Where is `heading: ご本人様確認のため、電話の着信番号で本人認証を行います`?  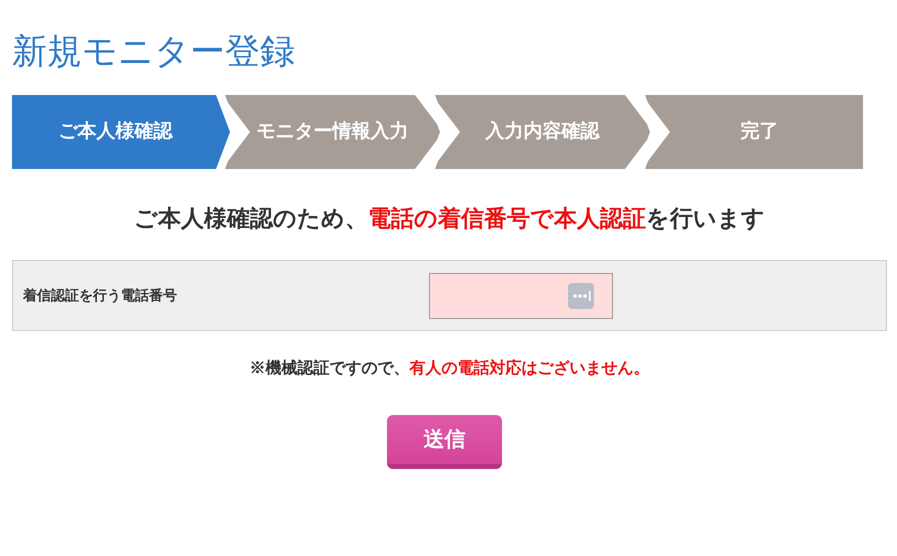 heading: ご本人様確認のため、電話の着信番号で本人認証を行います is located at coordinates (449, 218).